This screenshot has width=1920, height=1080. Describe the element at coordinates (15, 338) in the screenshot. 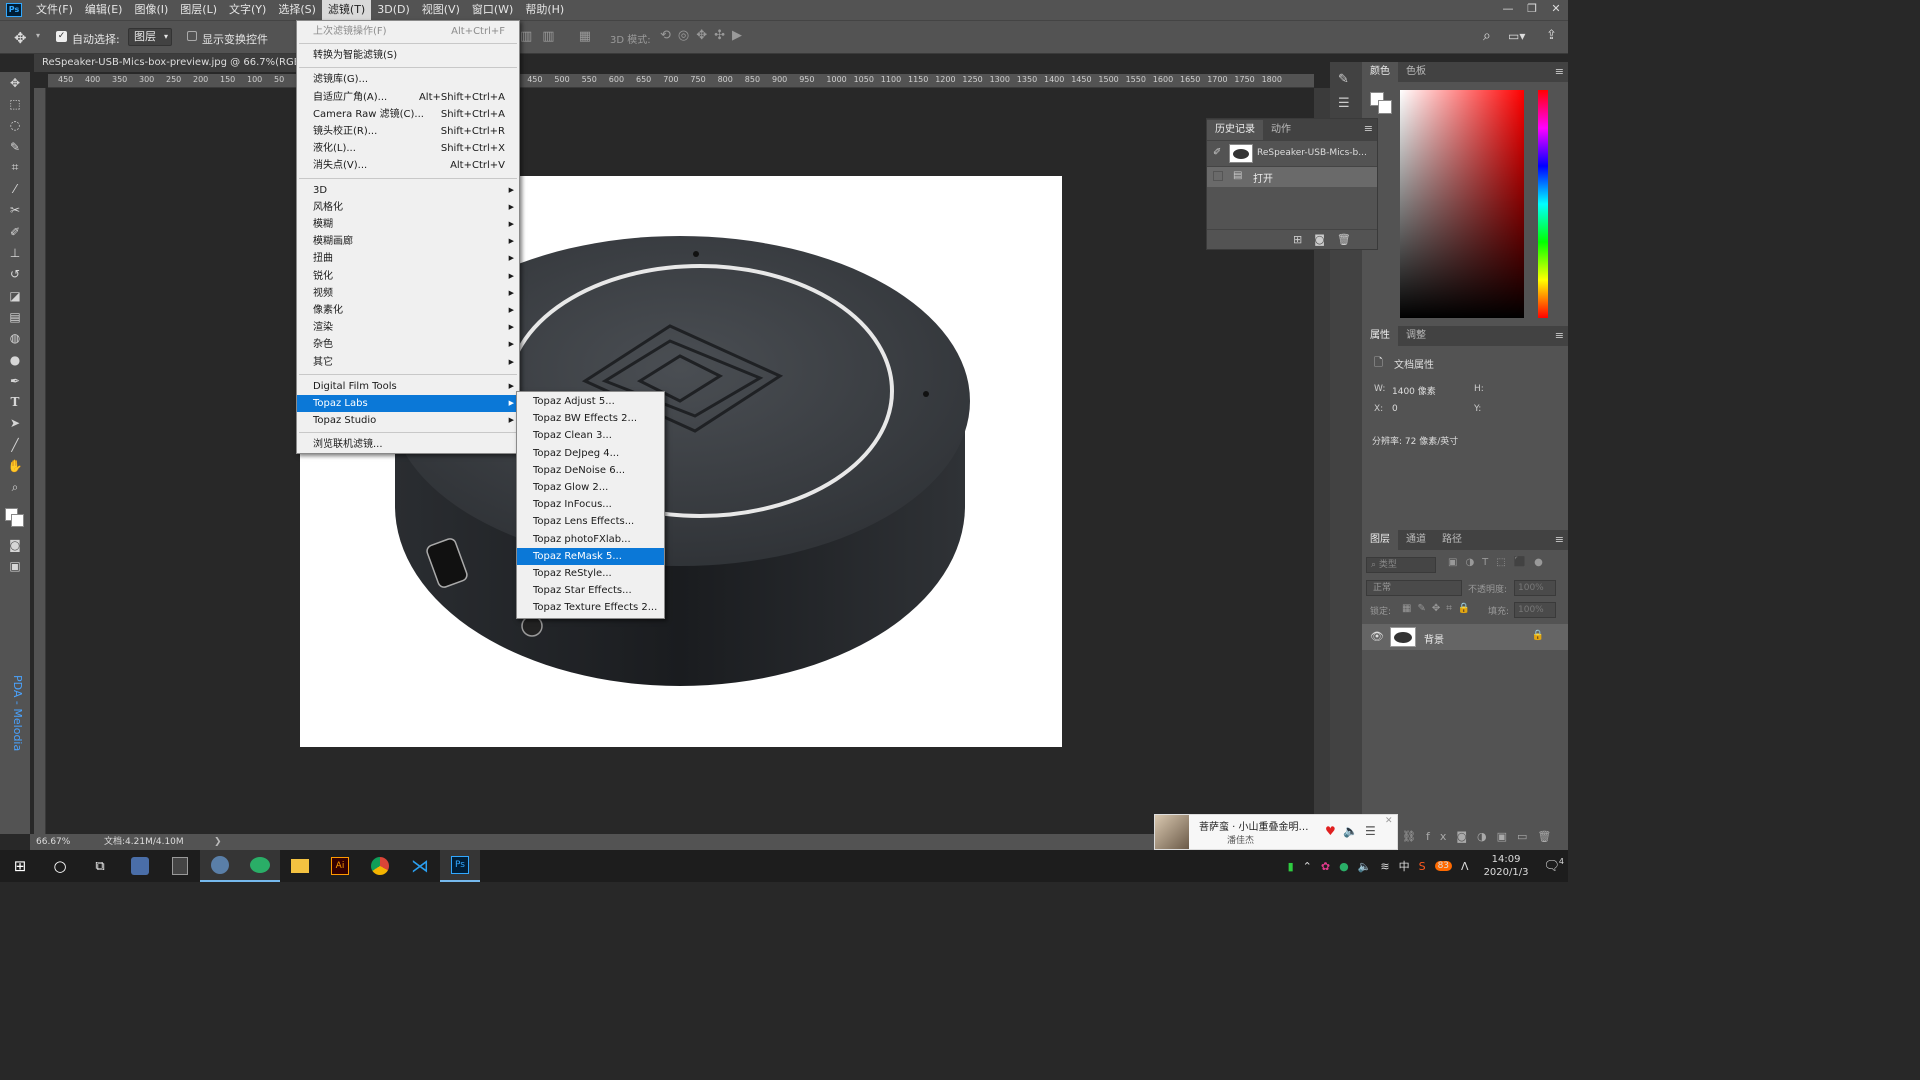

I see `blur-tool-icon: ◍` at that location.